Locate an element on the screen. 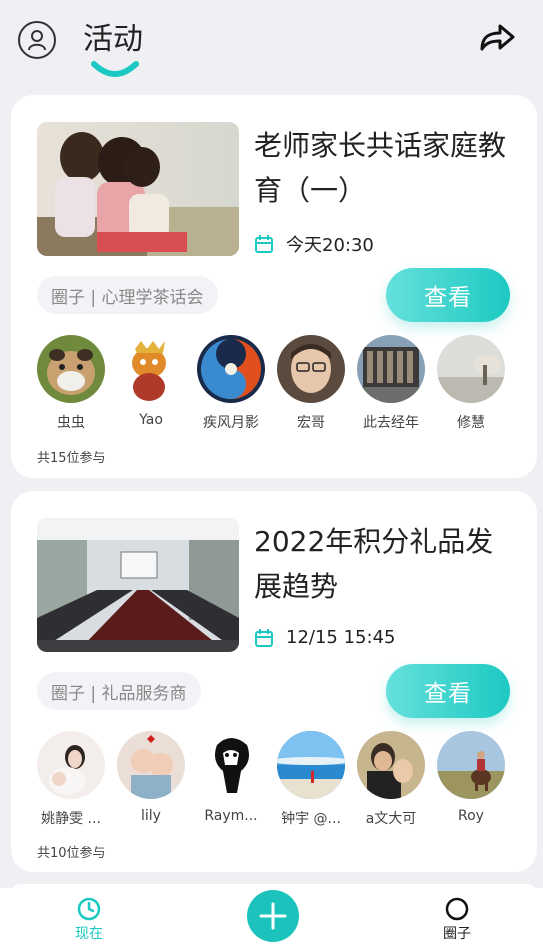  add-button is located at coordinates (273, 916).